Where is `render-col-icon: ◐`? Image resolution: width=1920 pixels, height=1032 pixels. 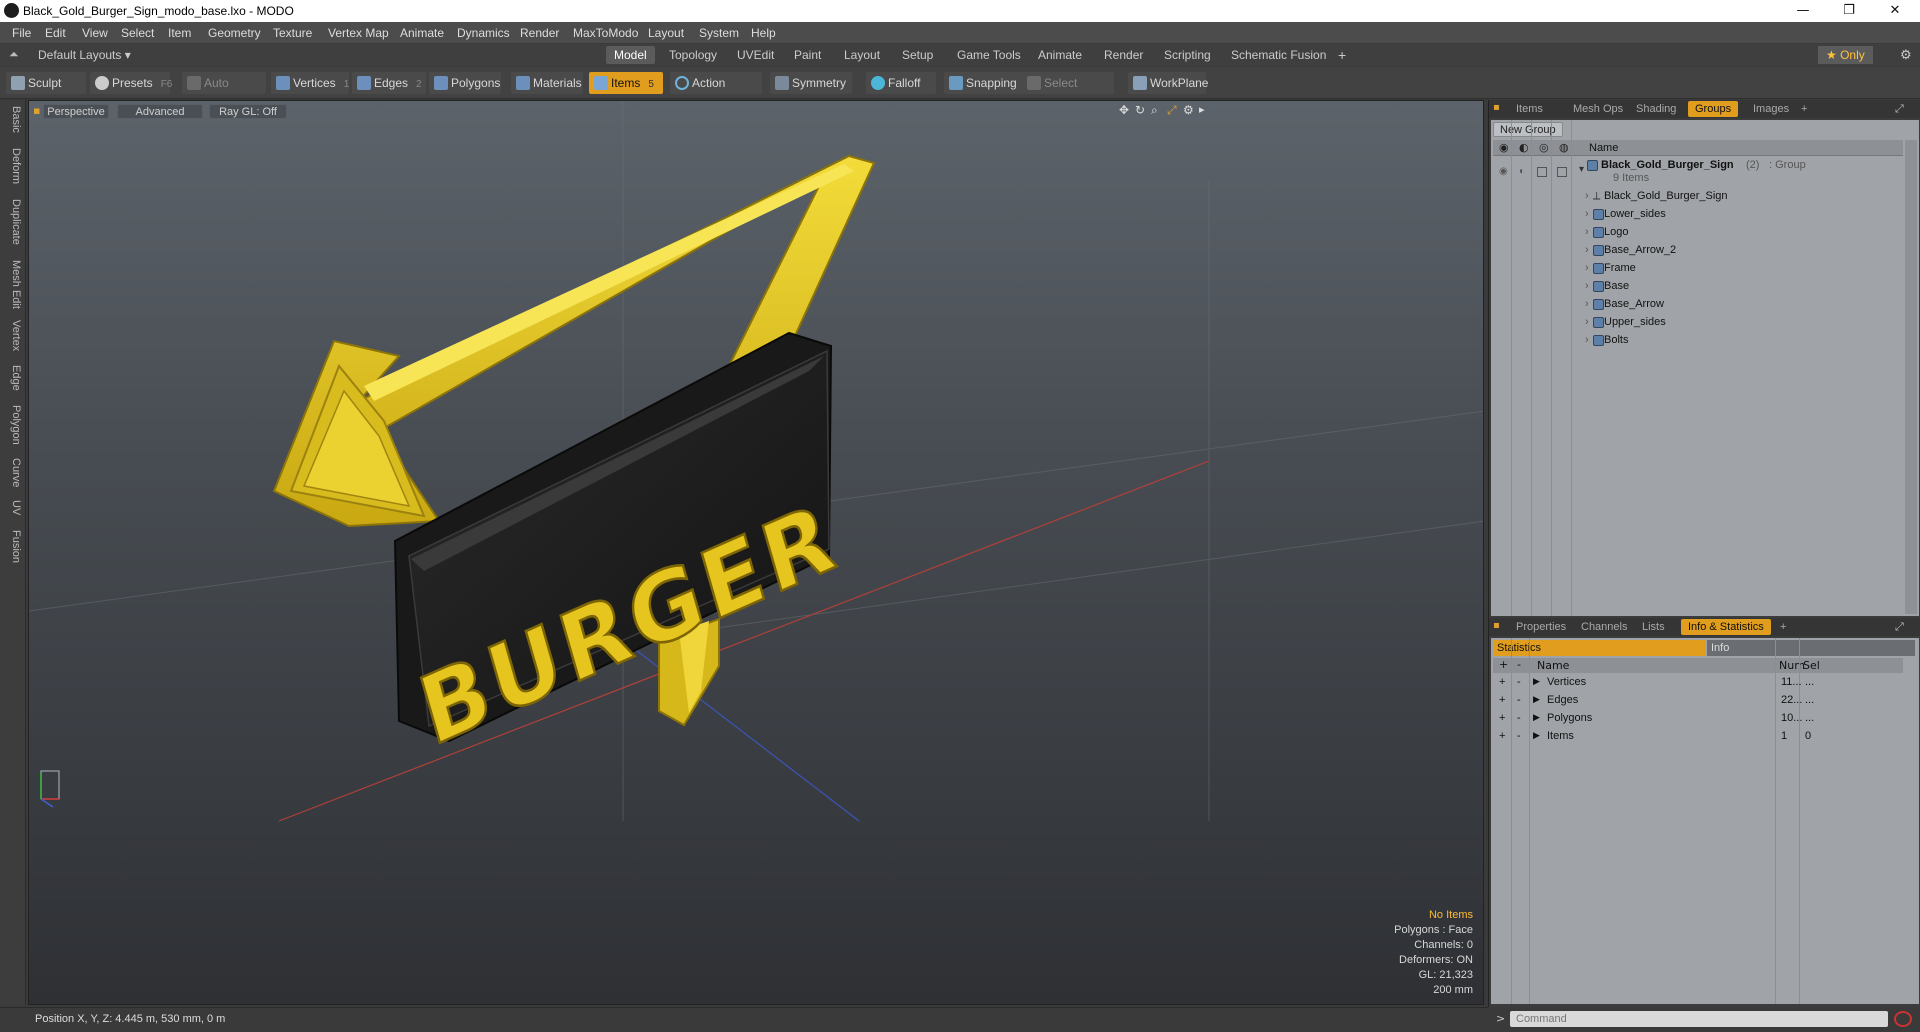
render-col-icon: ◐ is located at coordinates (1524, 147).